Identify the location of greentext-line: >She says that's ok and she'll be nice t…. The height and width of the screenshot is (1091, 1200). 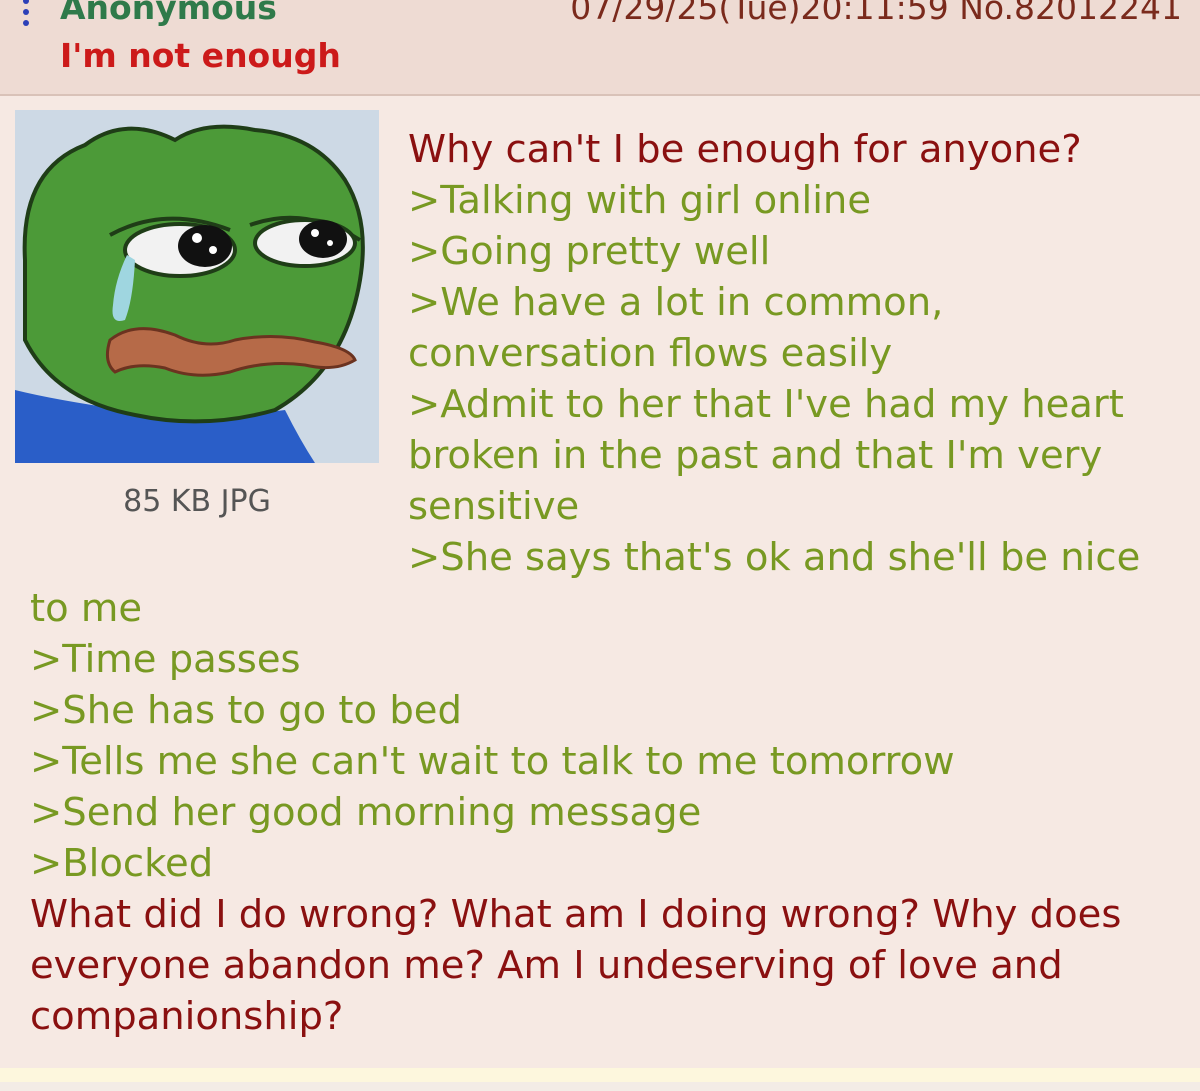
(585, 583).